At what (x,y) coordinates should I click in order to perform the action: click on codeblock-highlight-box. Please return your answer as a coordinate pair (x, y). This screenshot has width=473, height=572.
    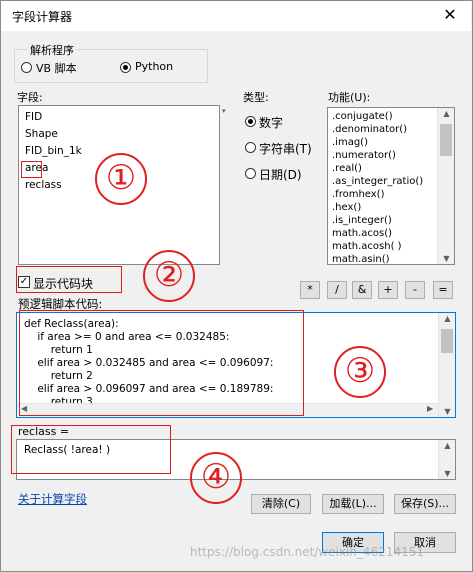
    Looking at the image, I should click on (69, 279).